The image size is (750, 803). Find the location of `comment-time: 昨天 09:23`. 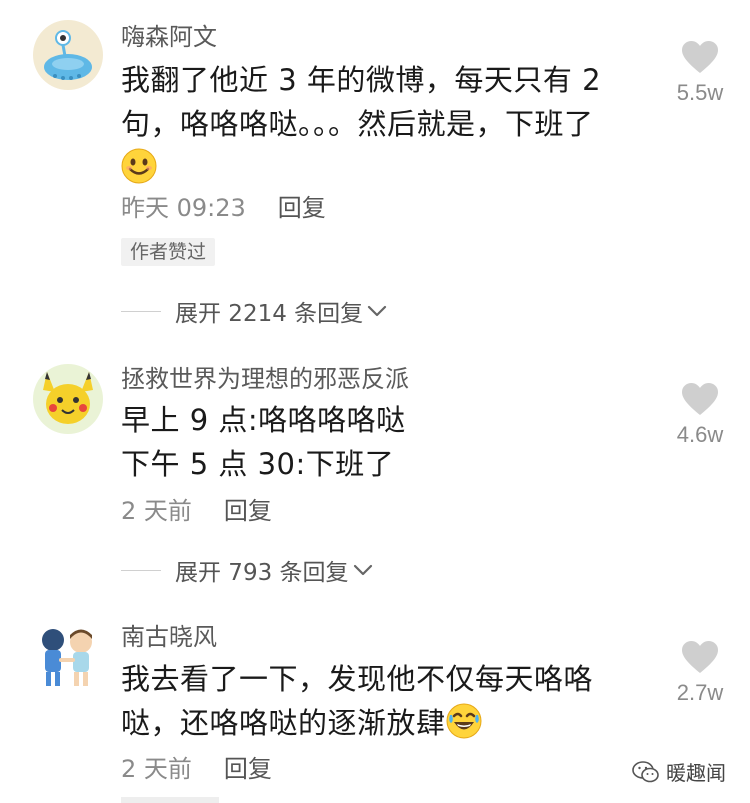

comment-time: 昨天 09:23 is located at coordinates (183, 208).